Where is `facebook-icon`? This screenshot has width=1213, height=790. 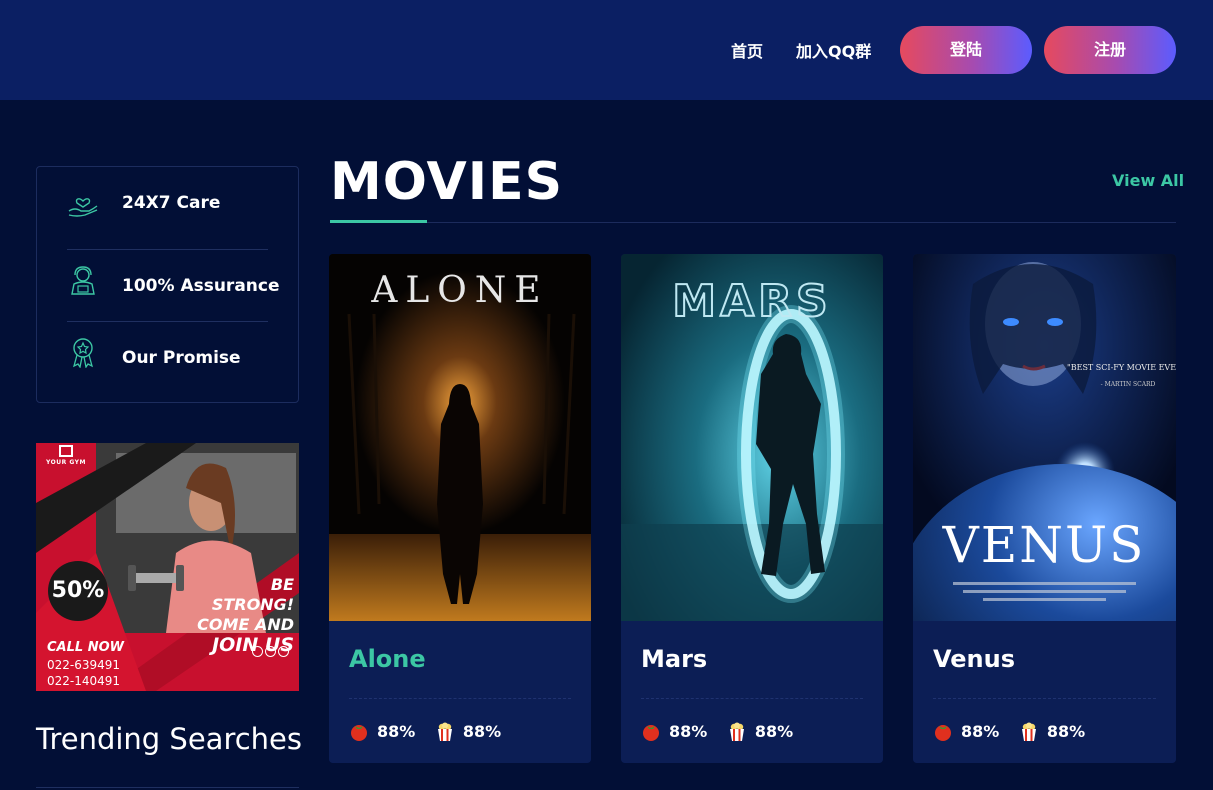 facebook-icon is located at coordinates (270, 651).